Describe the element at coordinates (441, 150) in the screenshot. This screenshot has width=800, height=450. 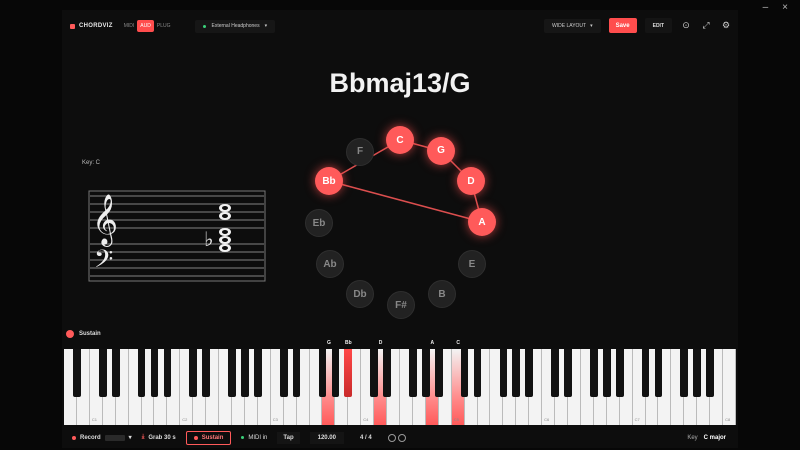
I see `cof-note-g: G` at that location.